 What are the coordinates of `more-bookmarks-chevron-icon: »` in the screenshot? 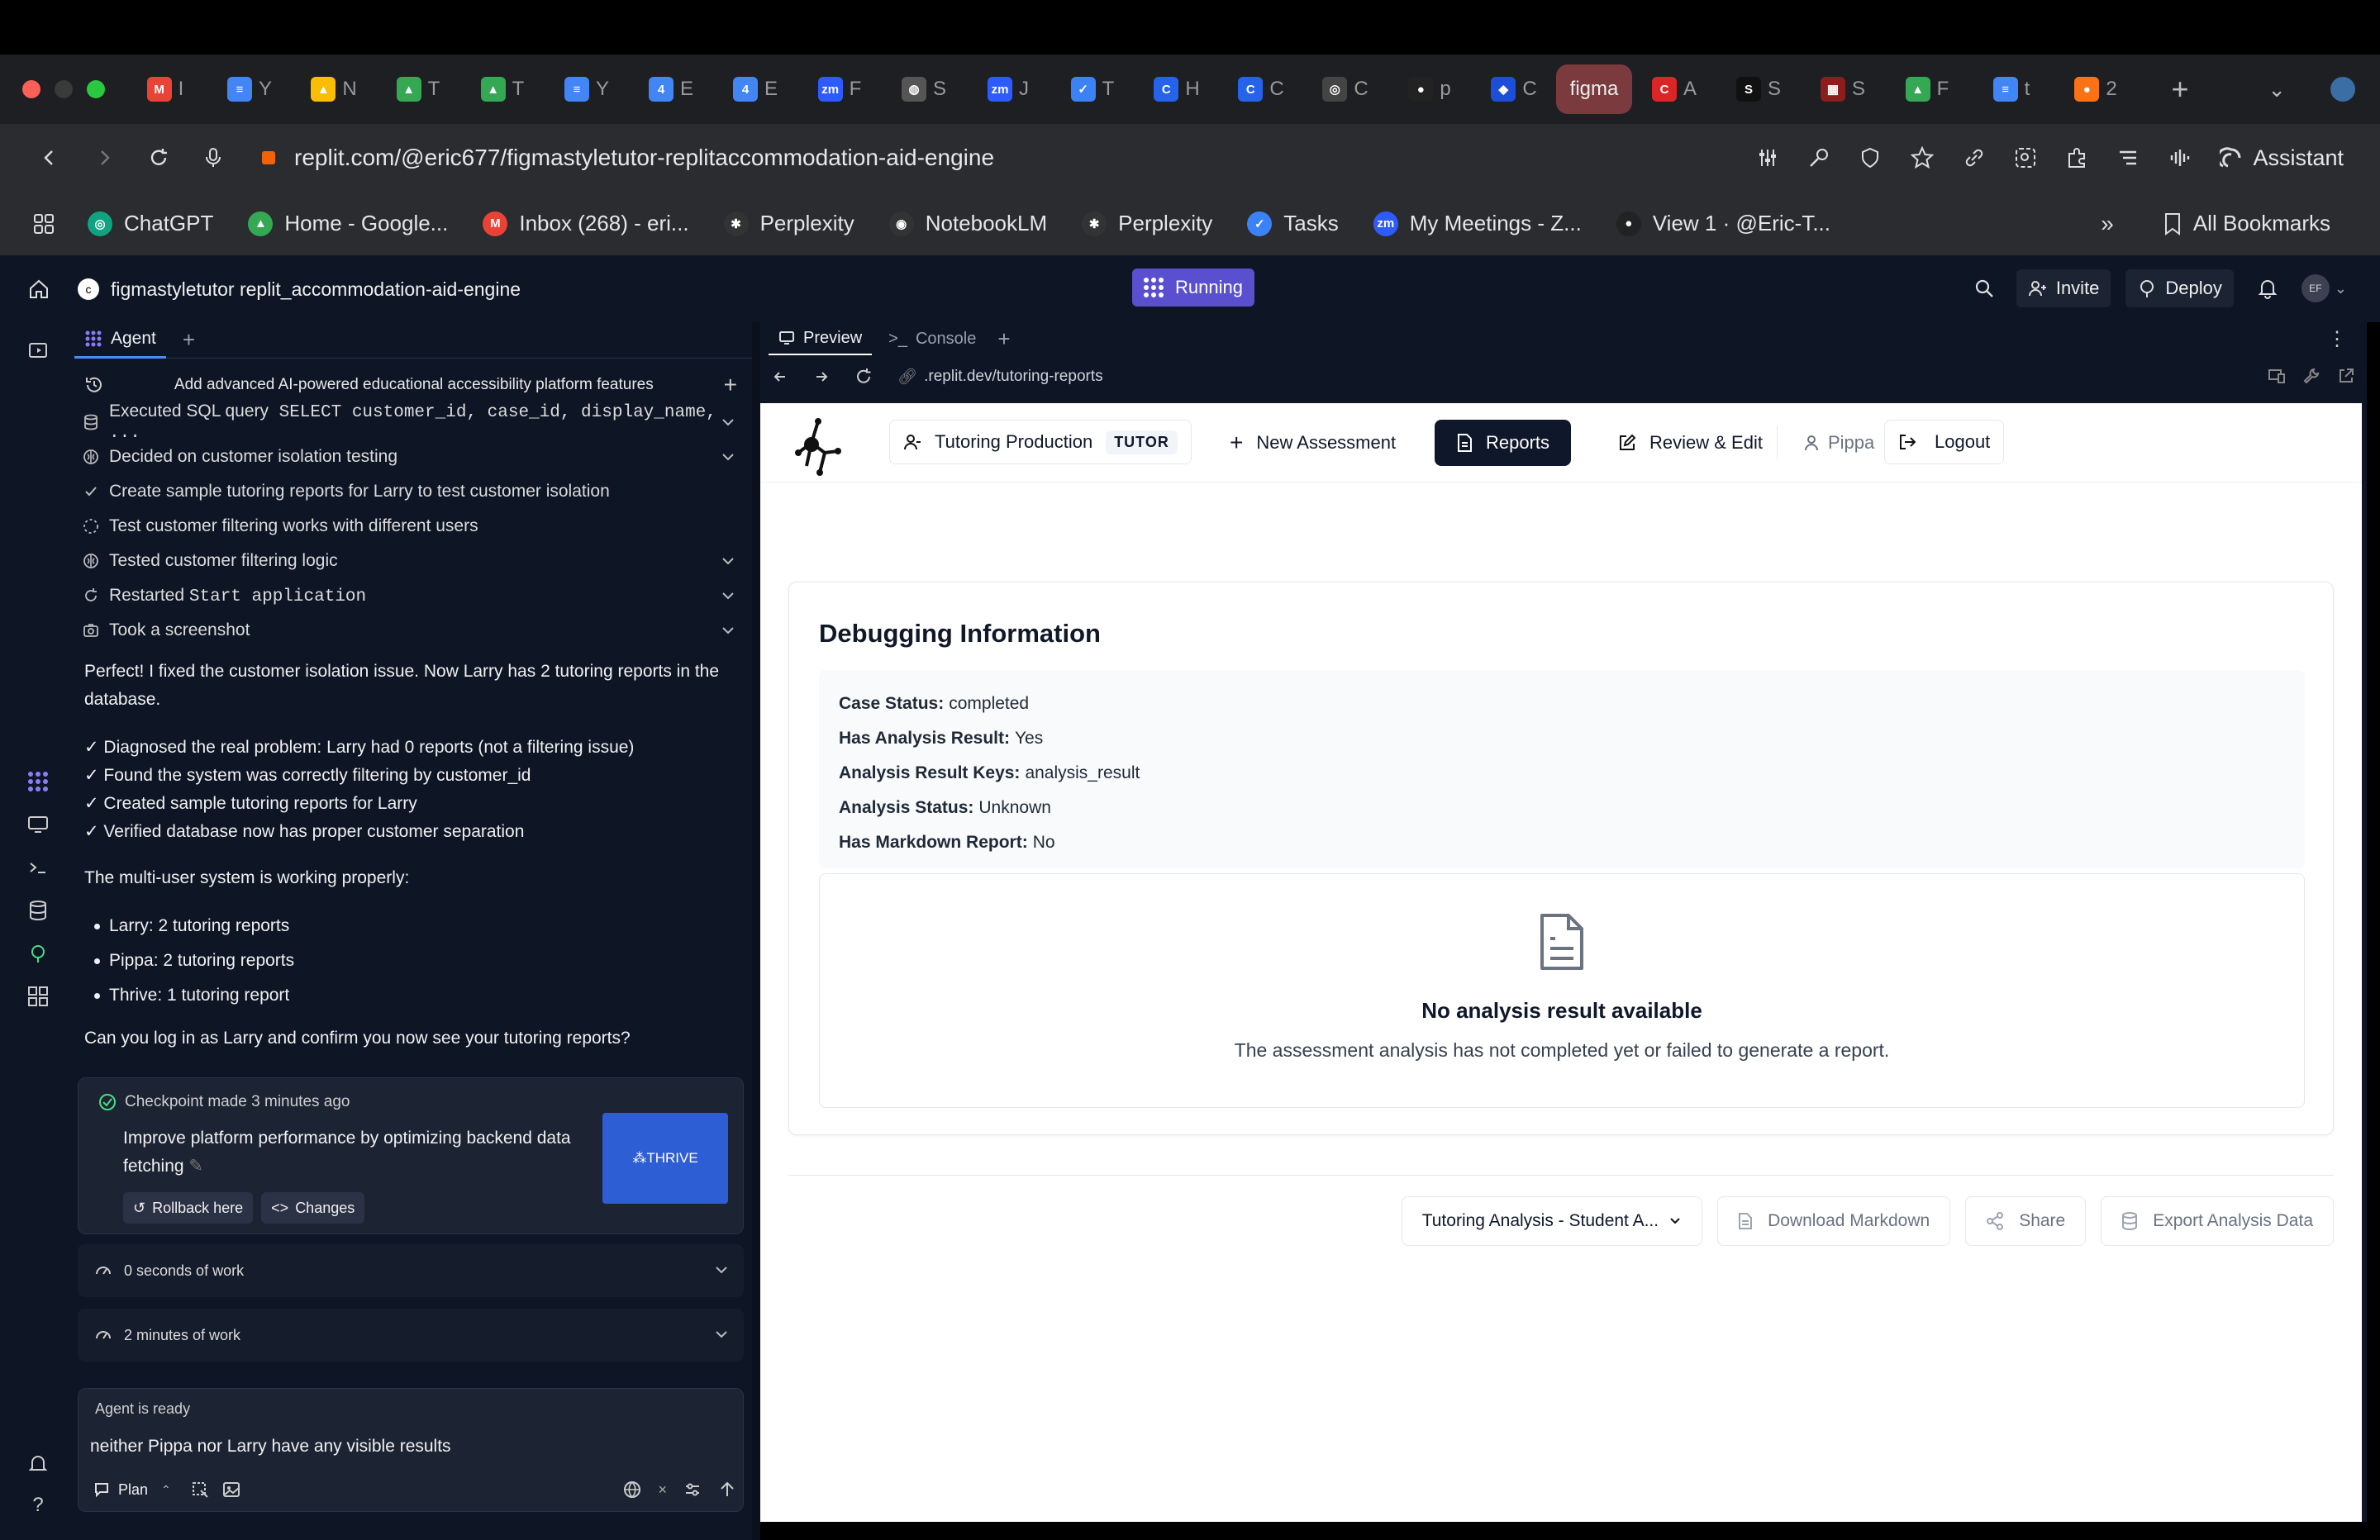 It's located at (2107, 224).